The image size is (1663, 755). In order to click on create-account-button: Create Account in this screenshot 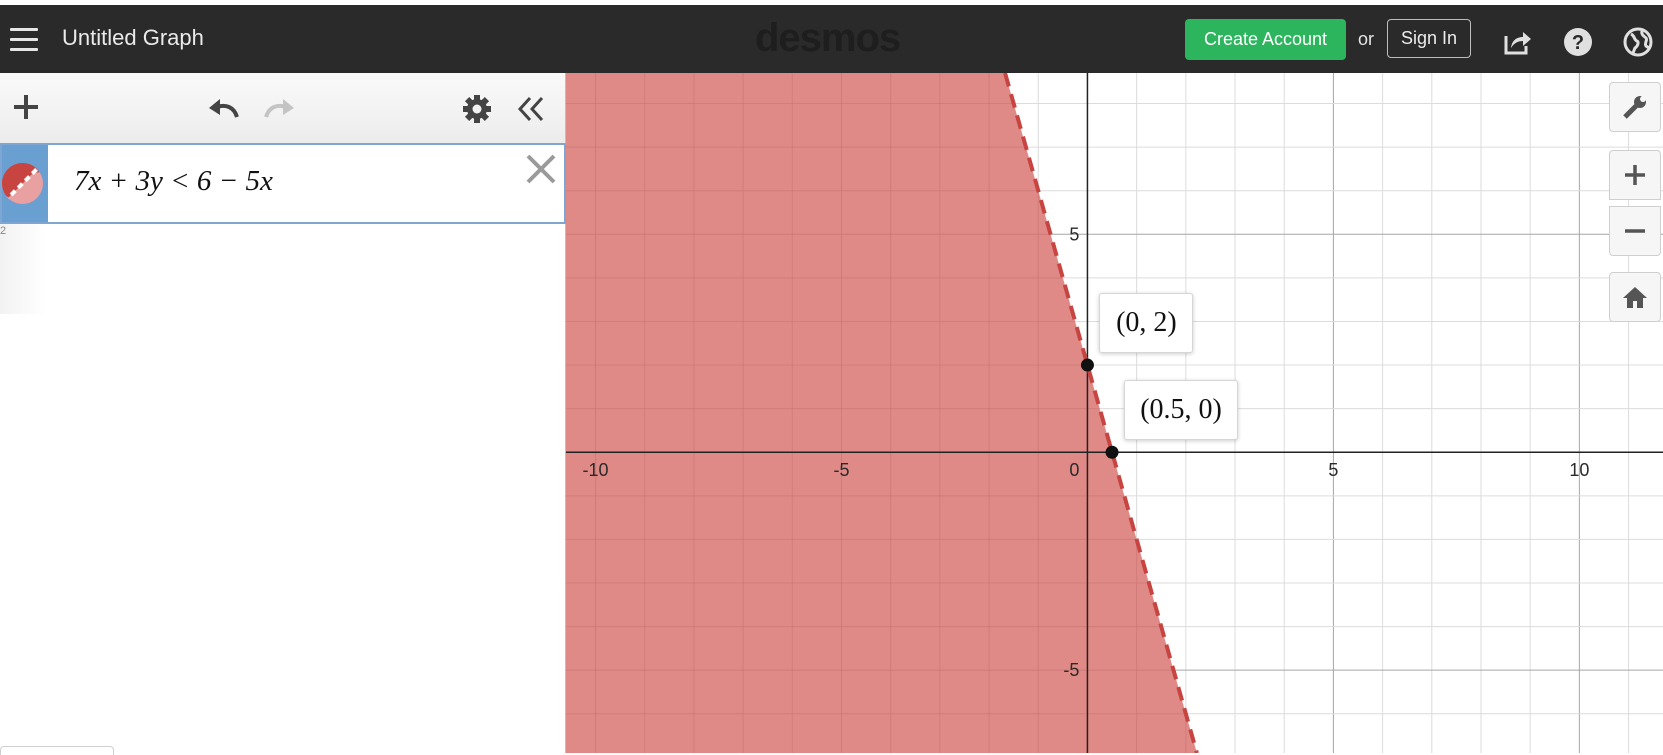, I will do `click(1265, 39)`.